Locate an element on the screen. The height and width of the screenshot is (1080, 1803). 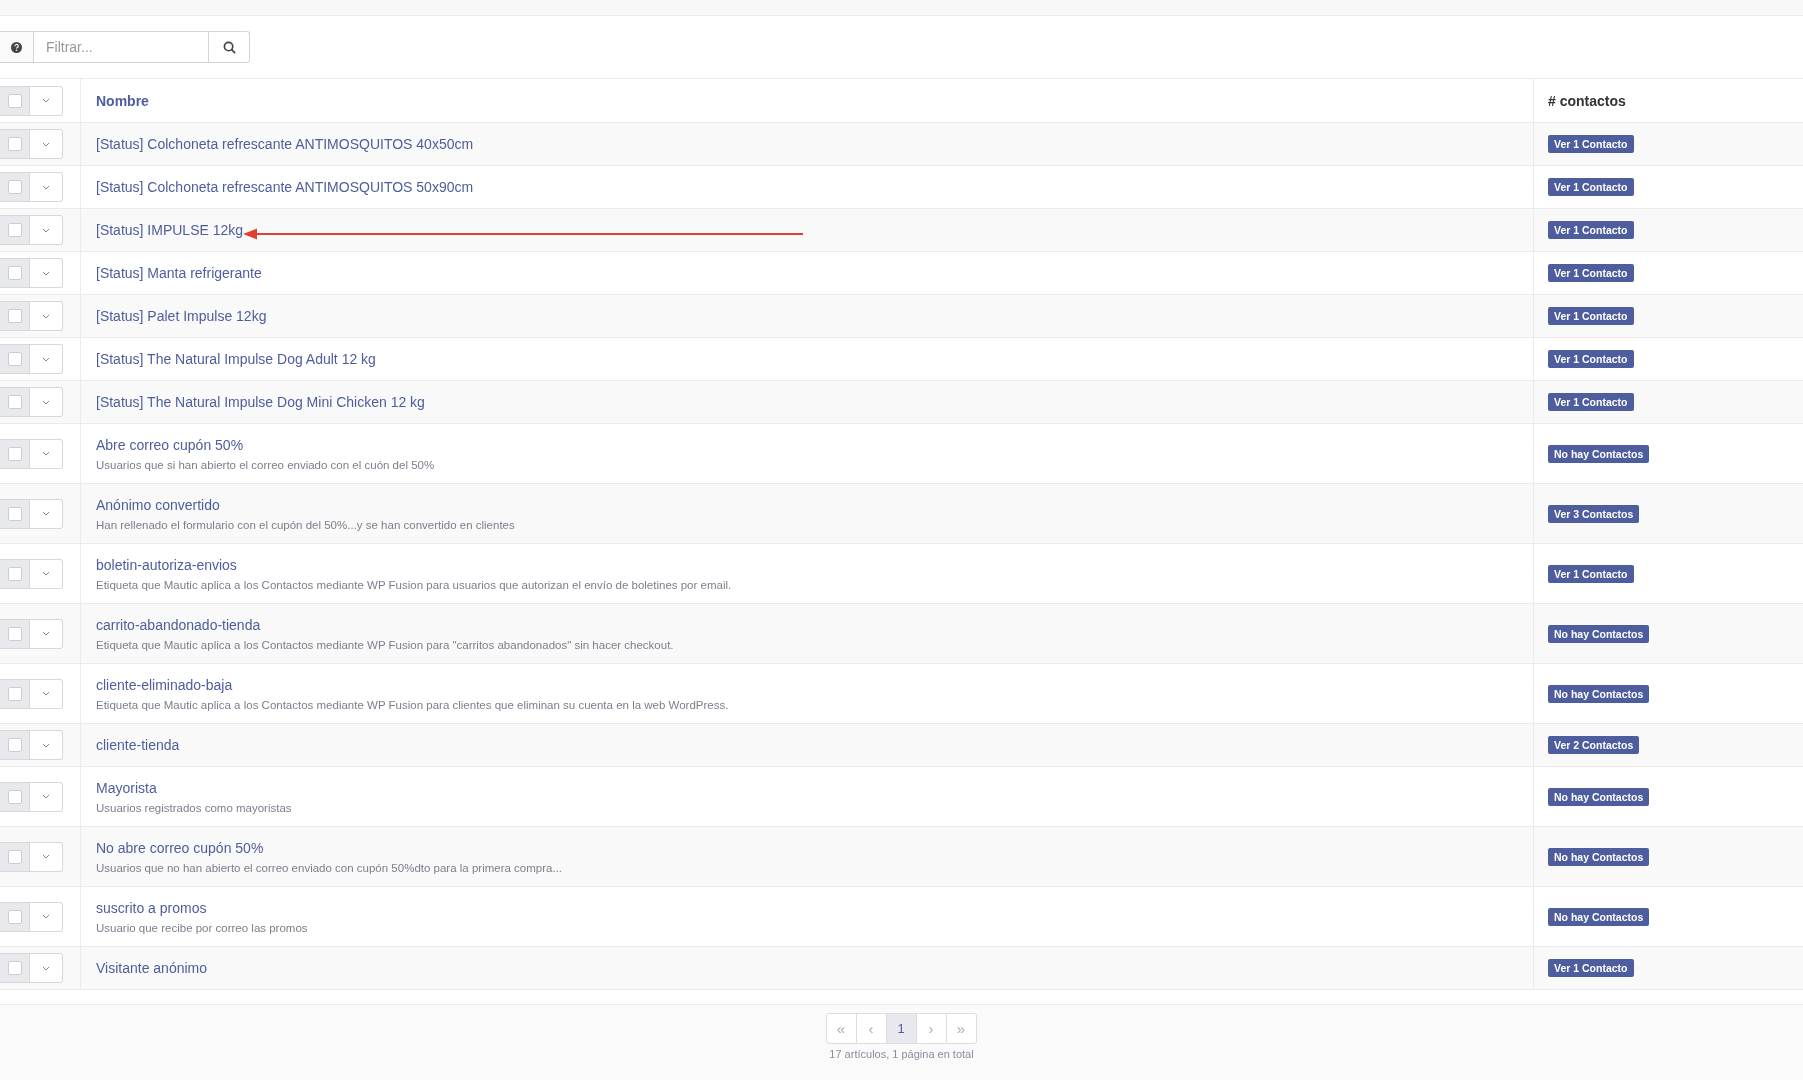
segment-name-link: Anónimo convertido is located at coordinates (158, 504).